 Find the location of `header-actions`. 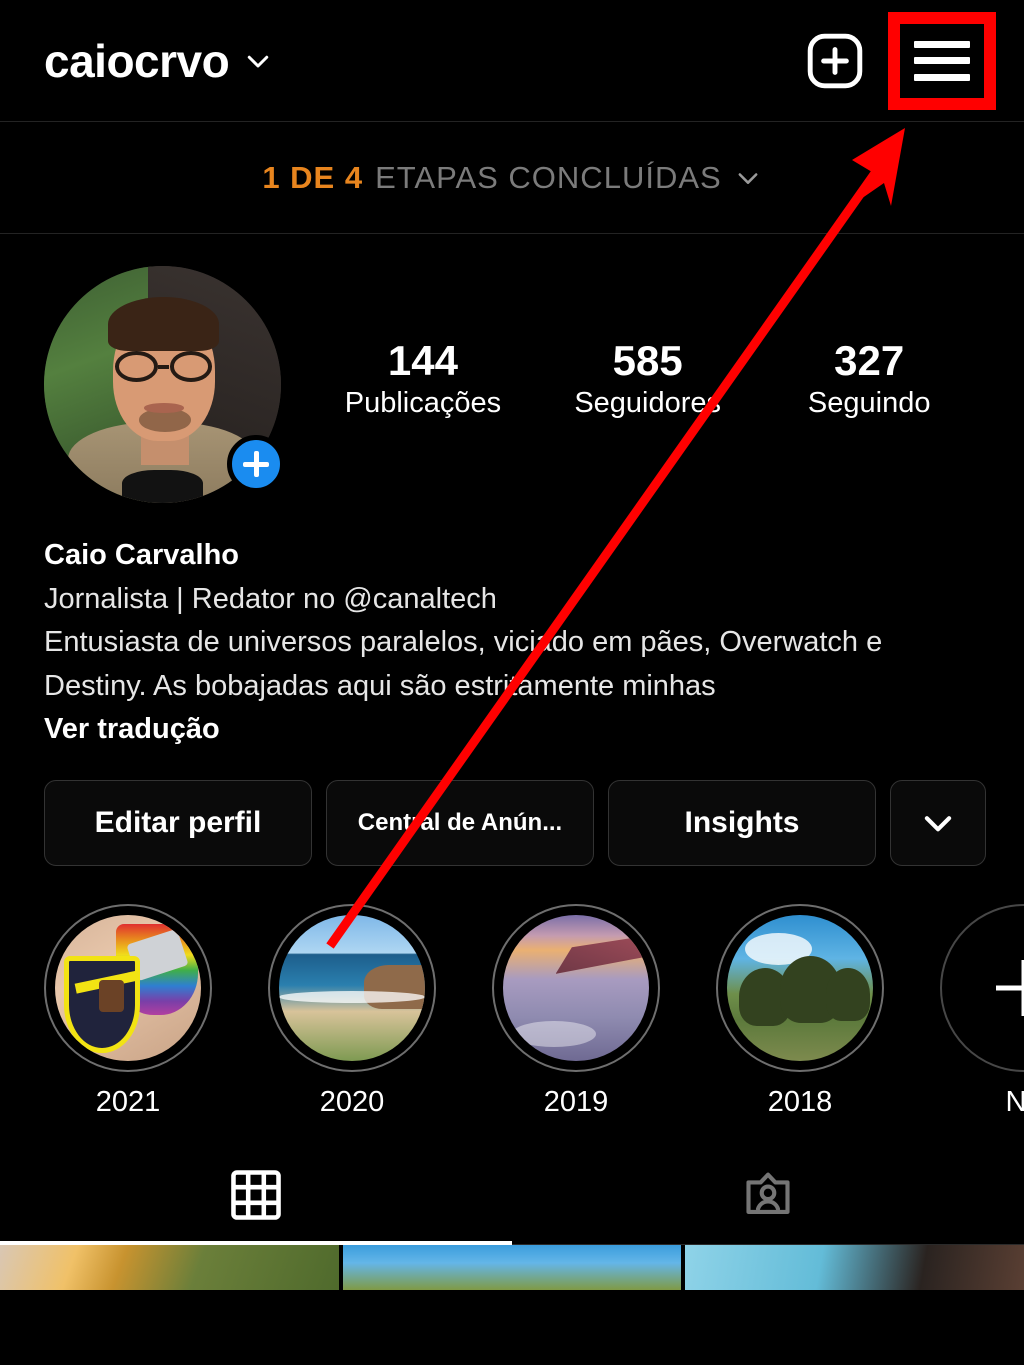

header-actions is located at coordinates (900, 60).